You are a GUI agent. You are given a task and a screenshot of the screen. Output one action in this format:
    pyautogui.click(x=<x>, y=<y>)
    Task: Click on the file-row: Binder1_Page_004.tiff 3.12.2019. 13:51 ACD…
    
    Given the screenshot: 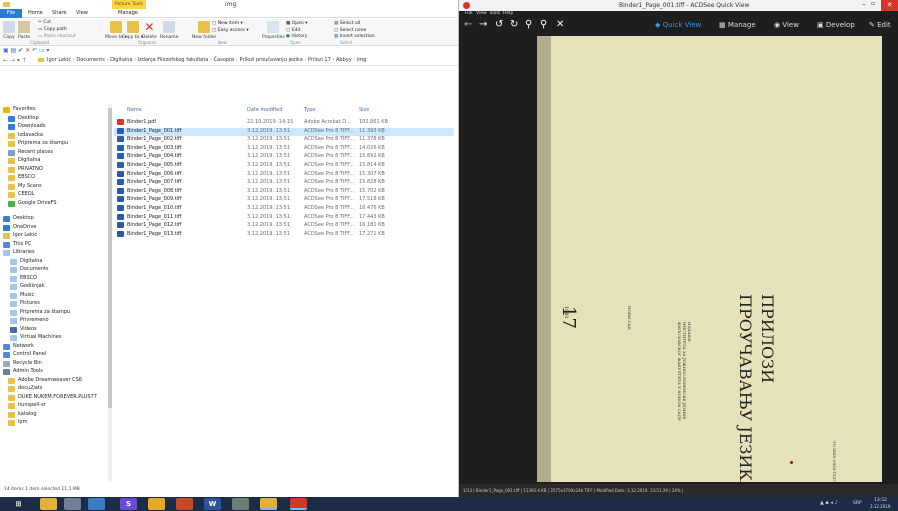 What is the action you would take?
    pyautogui.click(x=284, y=157)
    